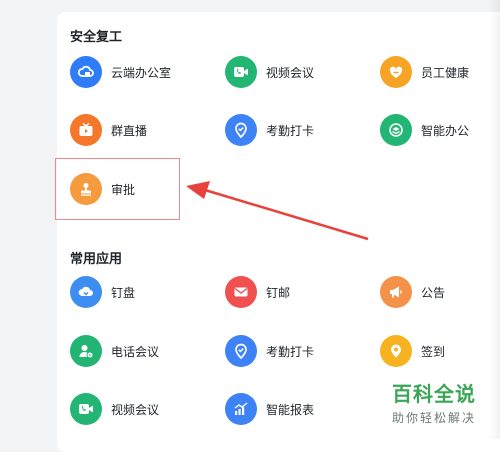  Describe the element at coordinates (86, 409) in the screenshot. I see `video-call-icon` at that location.